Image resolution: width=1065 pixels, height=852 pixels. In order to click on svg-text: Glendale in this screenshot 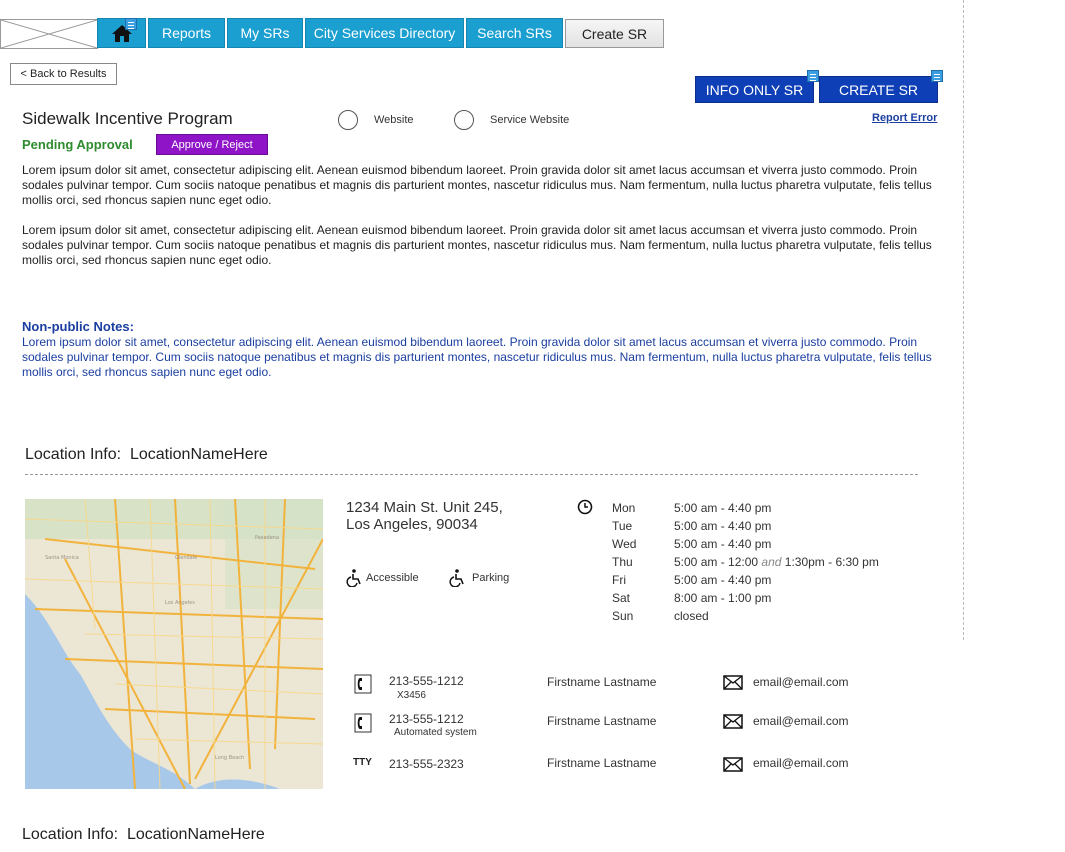, I will do `click(186, 558)`.